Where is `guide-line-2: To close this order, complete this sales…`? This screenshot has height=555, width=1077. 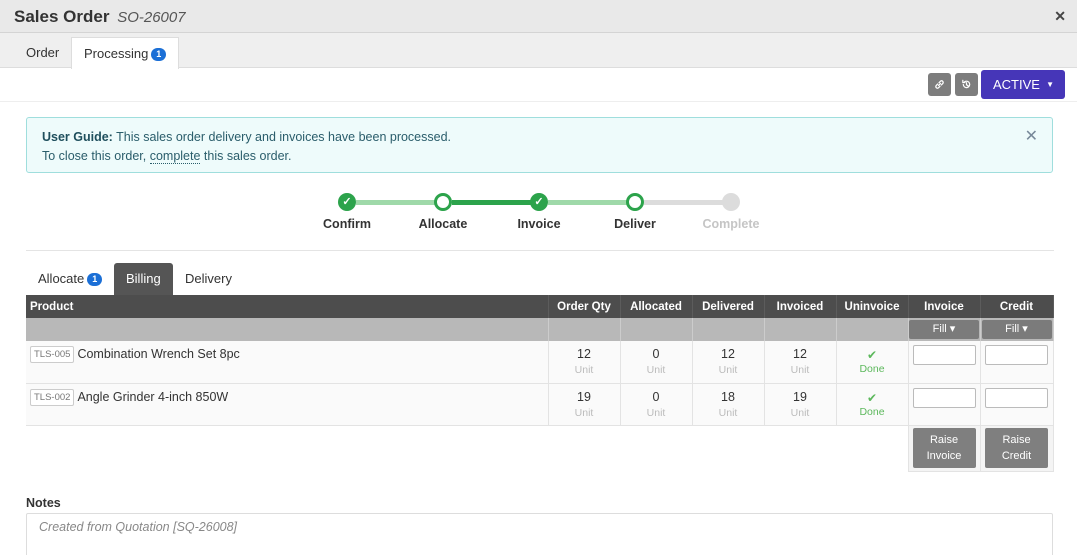
guide-line-2: To close this order, complete this sales… is located at coordinates (539, 156).